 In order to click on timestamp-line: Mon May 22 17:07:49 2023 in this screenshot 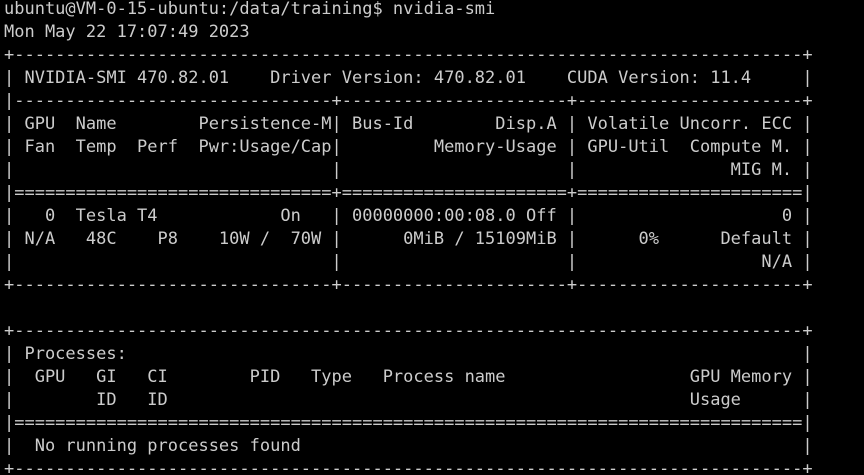, I will do `click(127, 32)`.